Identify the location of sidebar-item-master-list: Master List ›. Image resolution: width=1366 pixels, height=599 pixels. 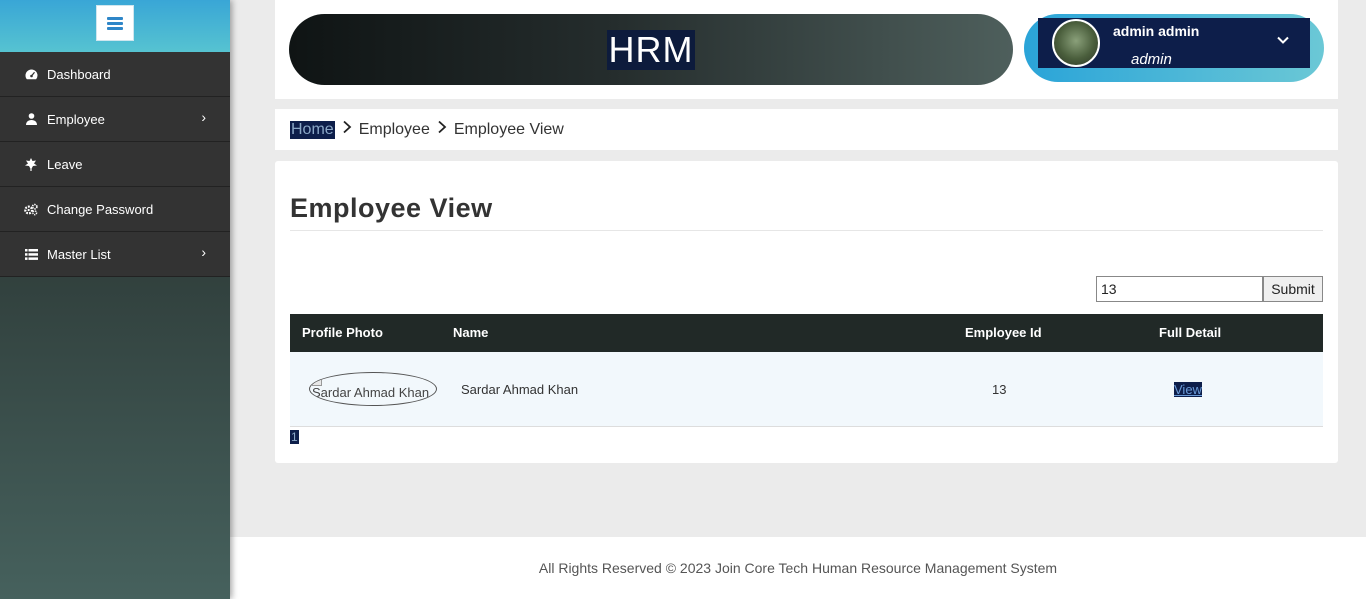
(115, 254).